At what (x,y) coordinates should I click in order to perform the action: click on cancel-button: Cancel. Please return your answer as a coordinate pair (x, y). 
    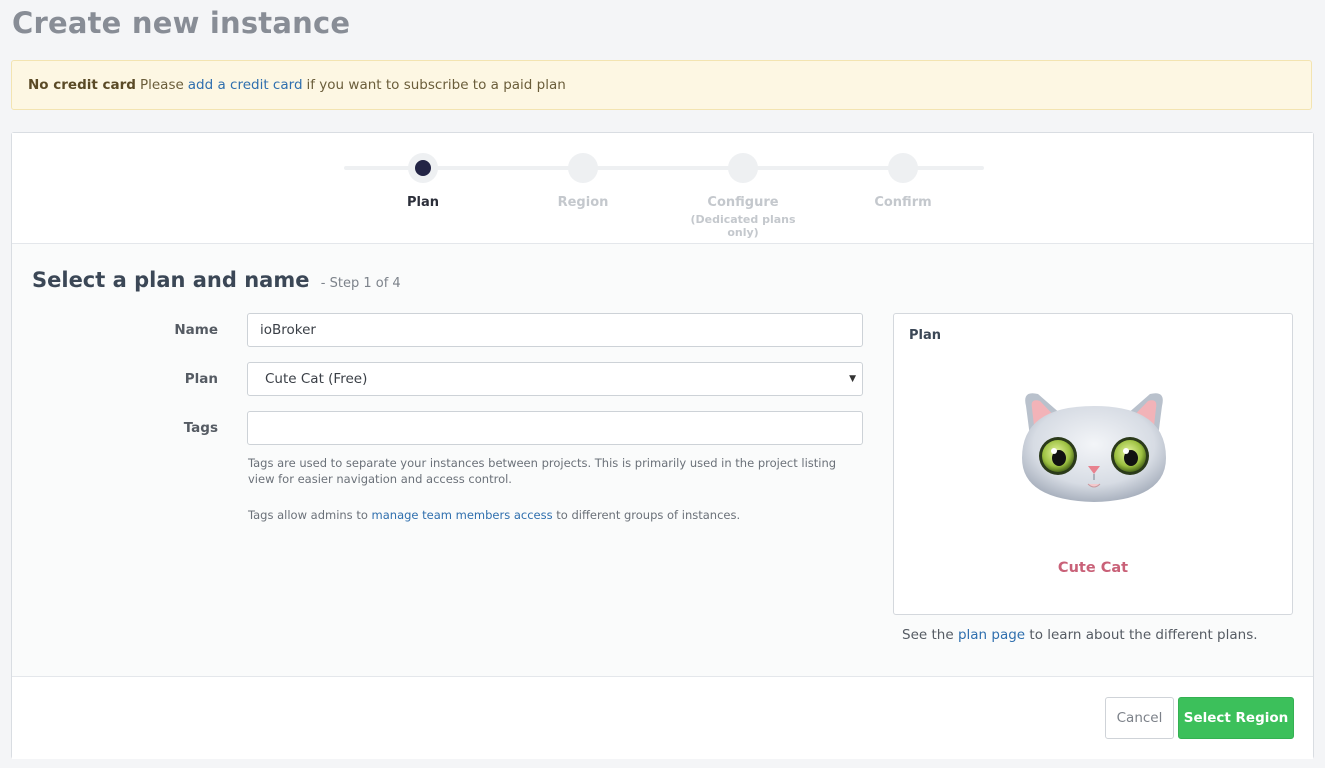
    Looking at the image, I should click on (1139, 718).